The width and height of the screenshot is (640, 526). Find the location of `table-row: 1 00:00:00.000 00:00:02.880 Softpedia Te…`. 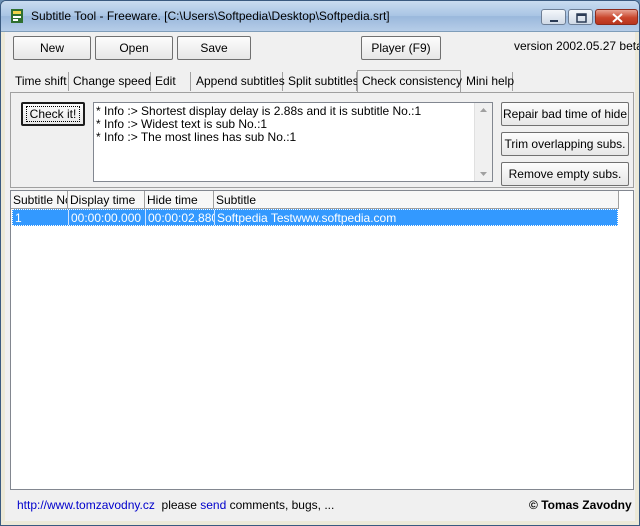

table-row: 1 00:00:00.000 00:00:02.880 Softpedia Te… is located at coordinates (315, 217).